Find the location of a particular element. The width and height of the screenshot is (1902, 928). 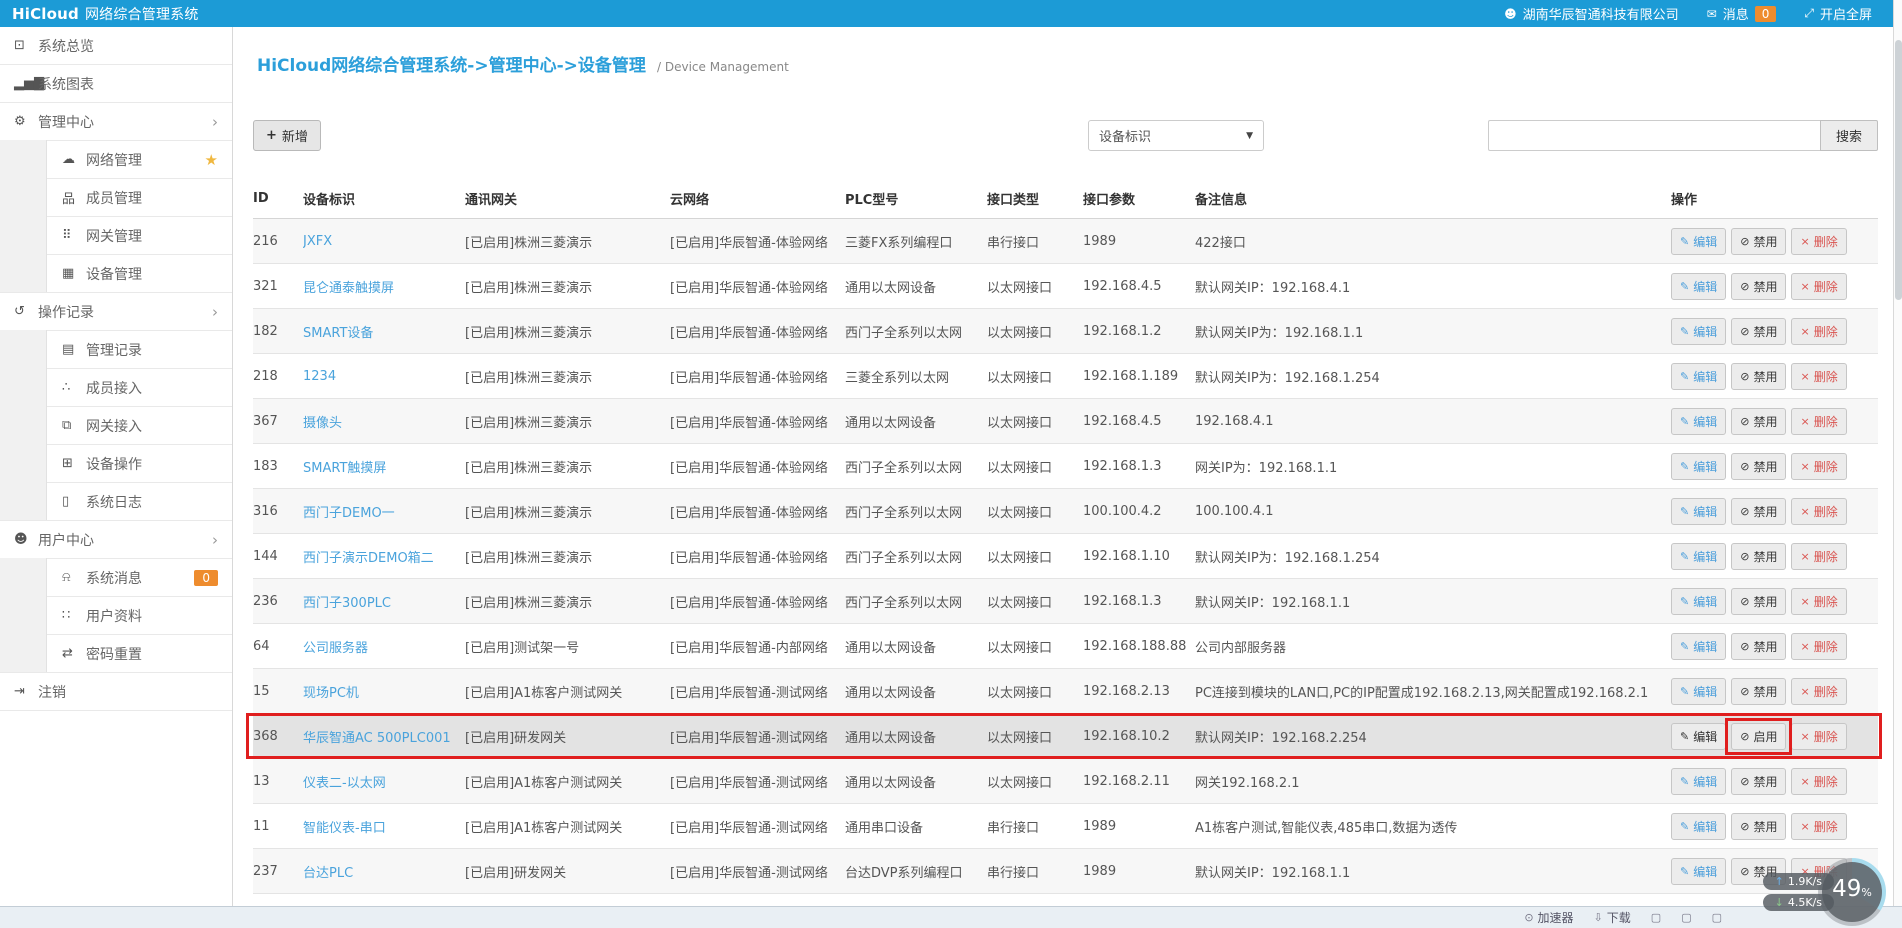

bottombar-icon-2: ▢ is located at coordinates (1717, 917).